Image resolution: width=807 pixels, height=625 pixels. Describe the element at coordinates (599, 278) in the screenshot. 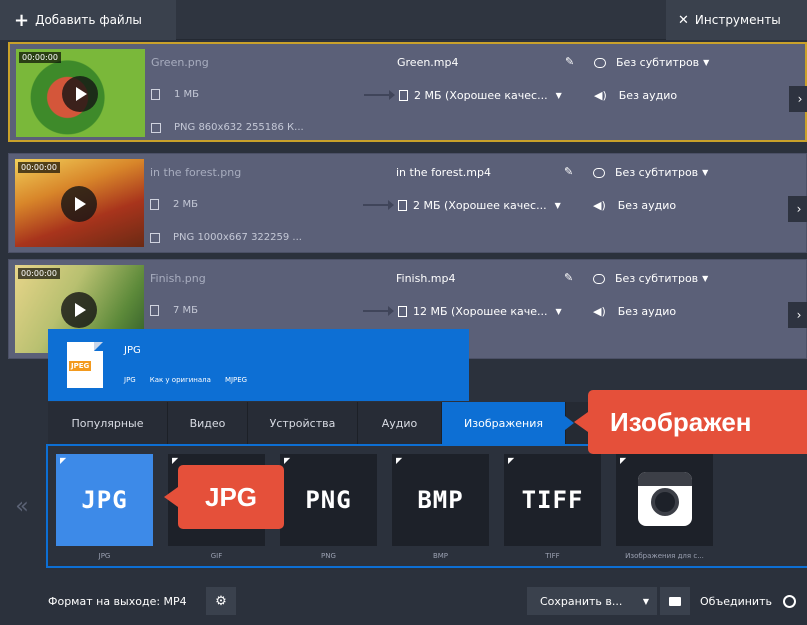

I see `speech-bubble-icon` at that location.